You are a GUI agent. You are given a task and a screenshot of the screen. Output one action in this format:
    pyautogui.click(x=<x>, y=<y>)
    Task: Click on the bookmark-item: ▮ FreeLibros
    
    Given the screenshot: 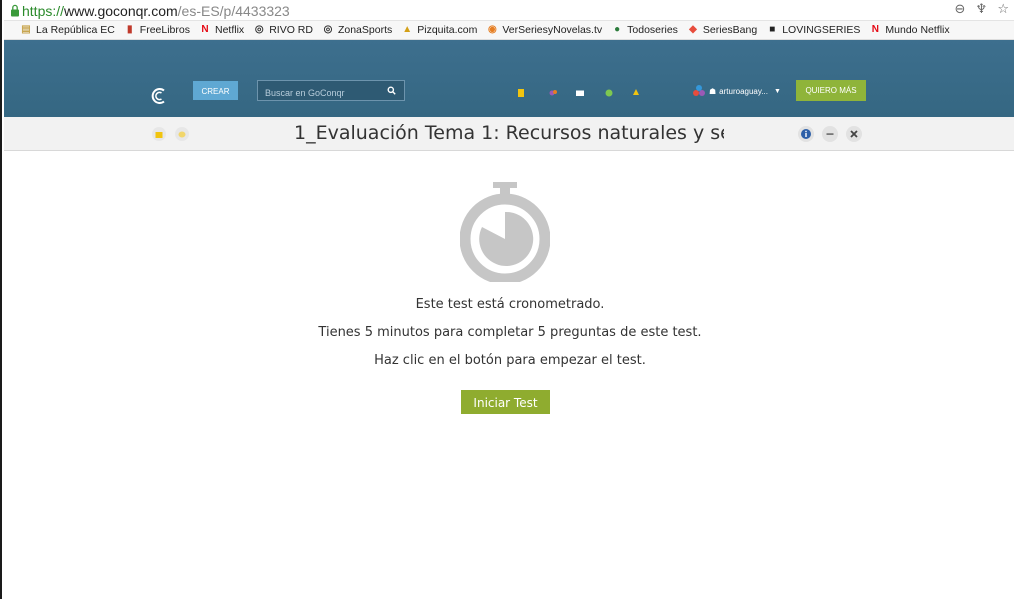 What is the action you would take?
    pyautogui.click(x=157, y=30)
    